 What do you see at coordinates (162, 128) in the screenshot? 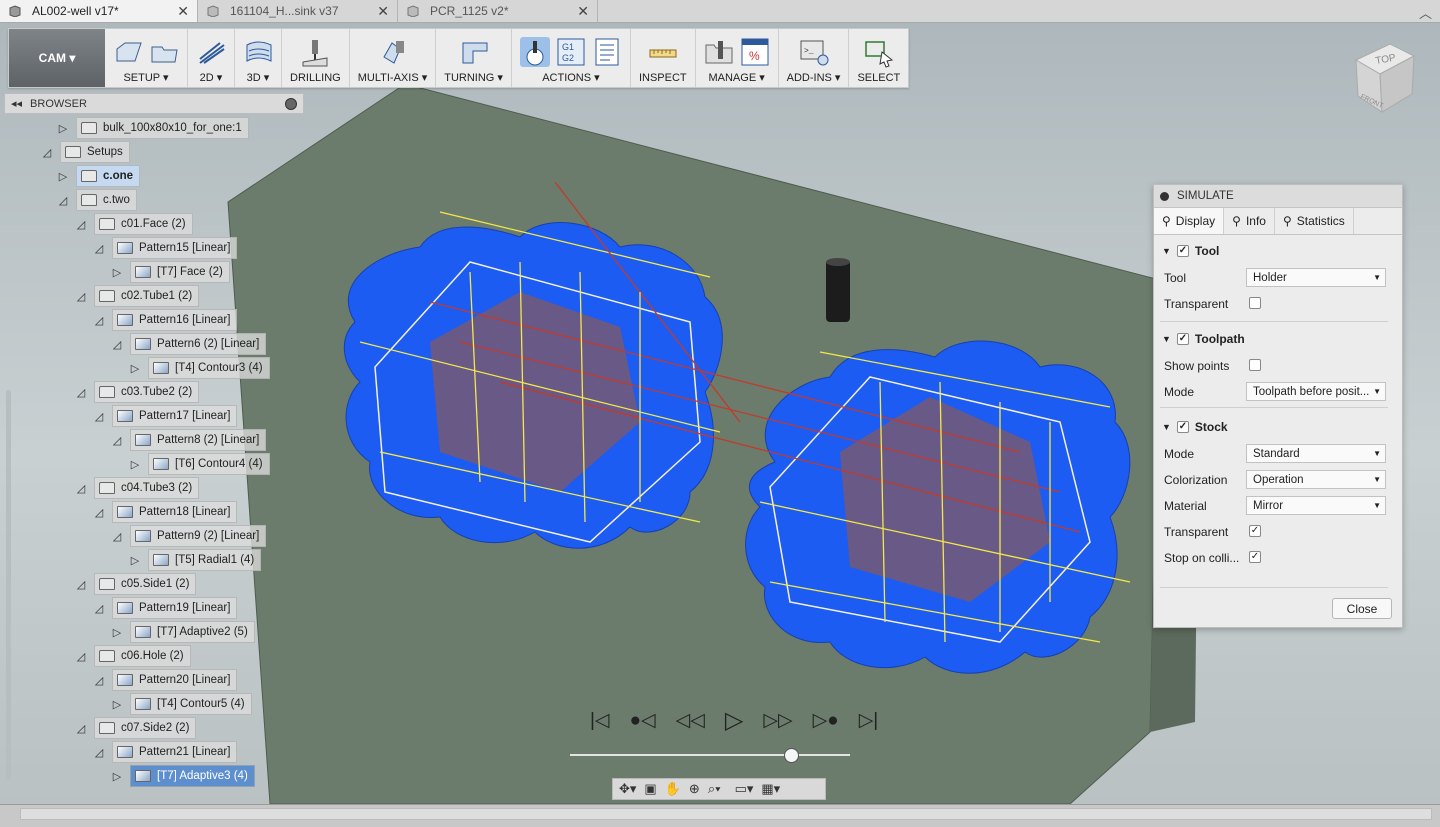
I see `browser-node-chip: bulk_100x80x10_for_one:1` at bounding box center [162, 128].